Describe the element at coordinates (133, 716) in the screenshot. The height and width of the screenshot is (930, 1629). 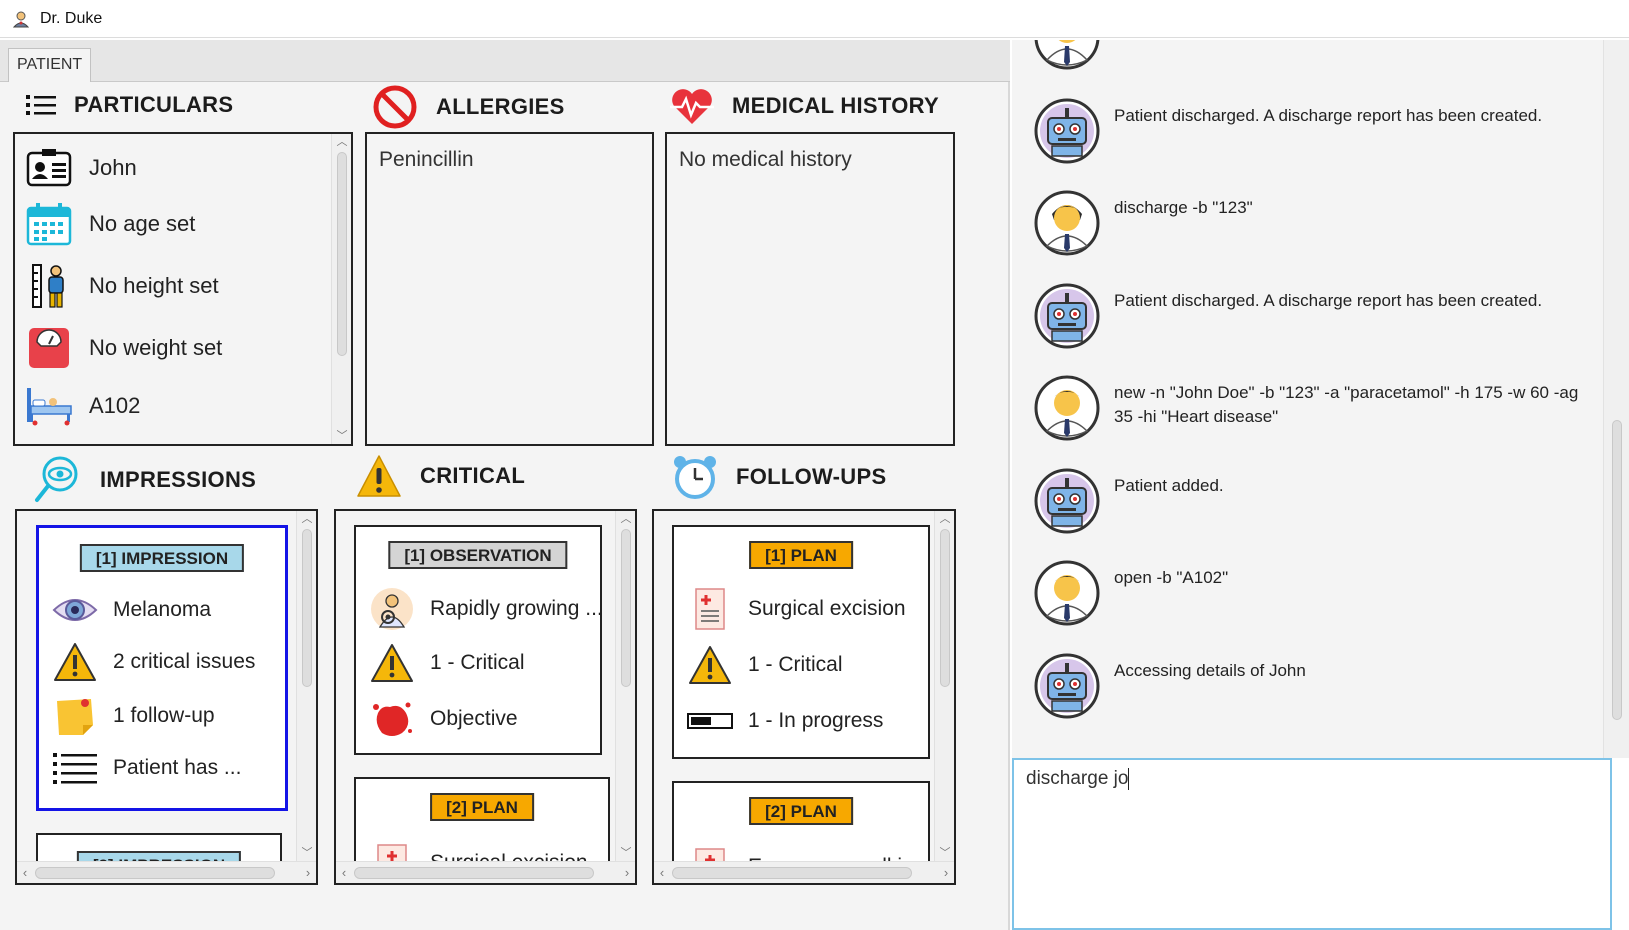
I see `impression-followup-row: 1 follow-up` at that location.